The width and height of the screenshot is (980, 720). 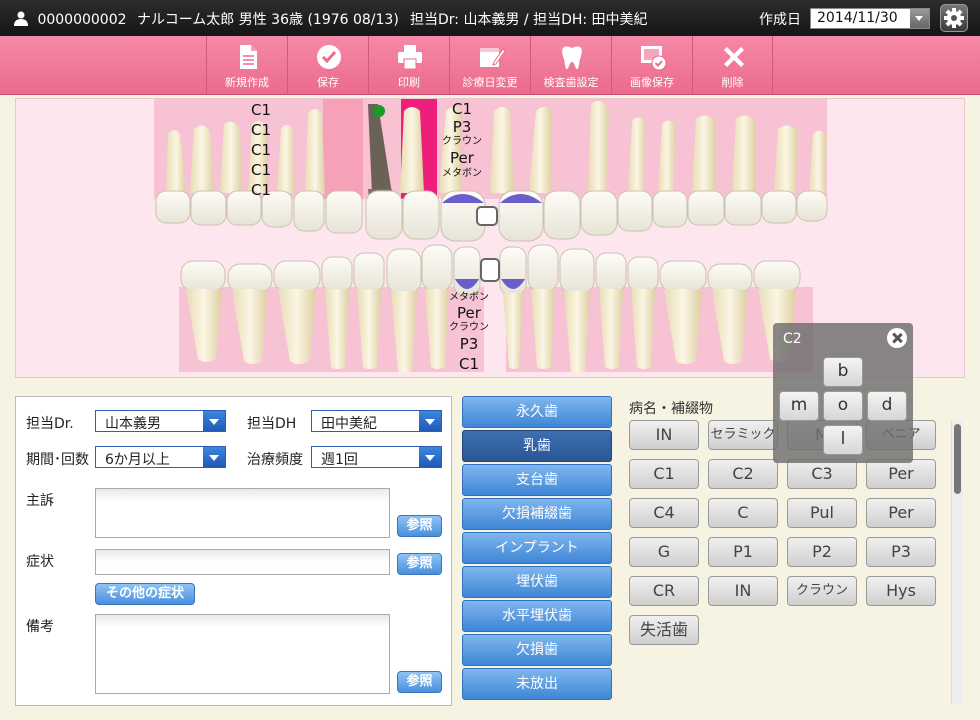 What do you see at coordinates (408, 65) in the screenshot?
I see `print-button: 印刷` at bounding box center [408, 65].